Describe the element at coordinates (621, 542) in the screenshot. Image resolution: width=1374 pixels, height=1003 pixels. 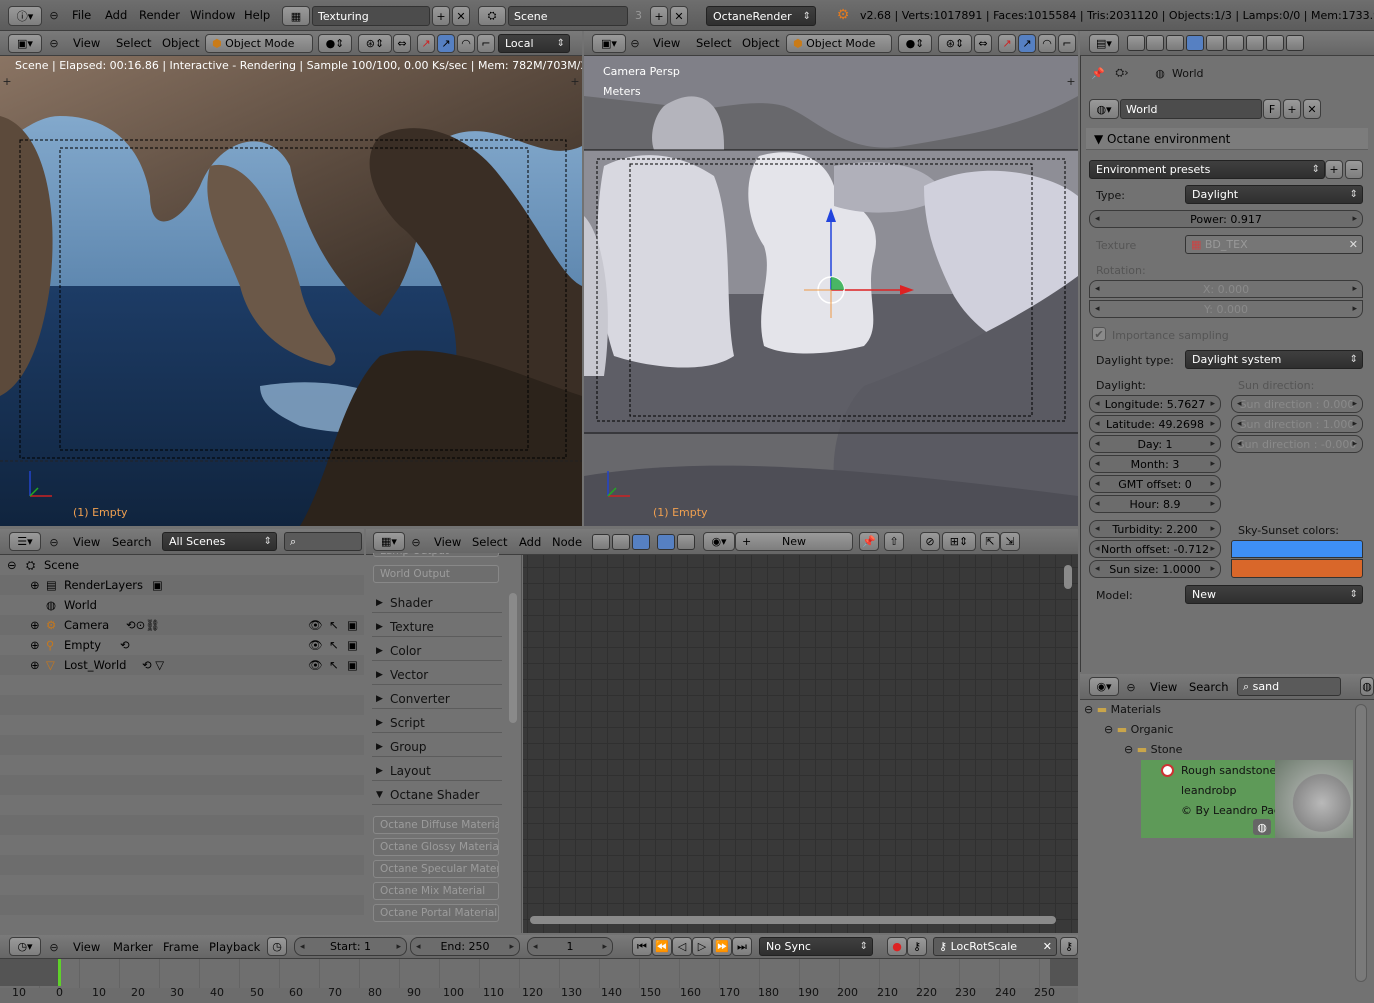
I see `texture-nodes-icon` at that location.